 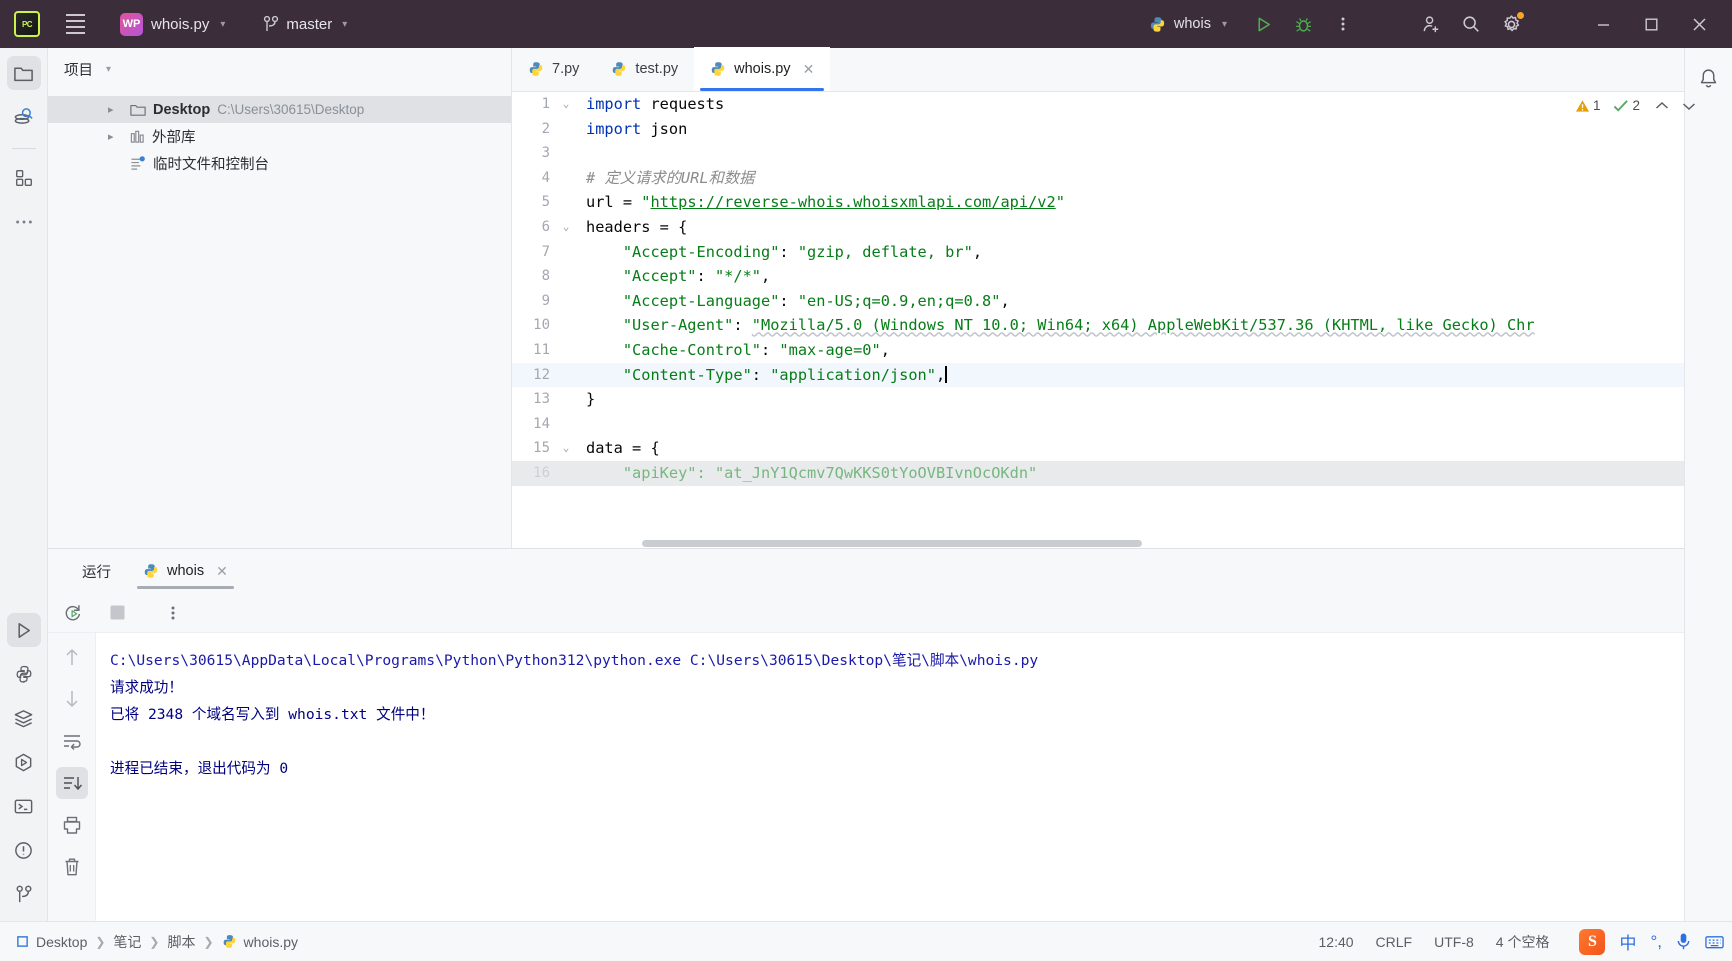 What do you see at coordinates (1662, 106) in the screenshot?
I see `inspection-prev-button` at bounding box center [1662, 106].